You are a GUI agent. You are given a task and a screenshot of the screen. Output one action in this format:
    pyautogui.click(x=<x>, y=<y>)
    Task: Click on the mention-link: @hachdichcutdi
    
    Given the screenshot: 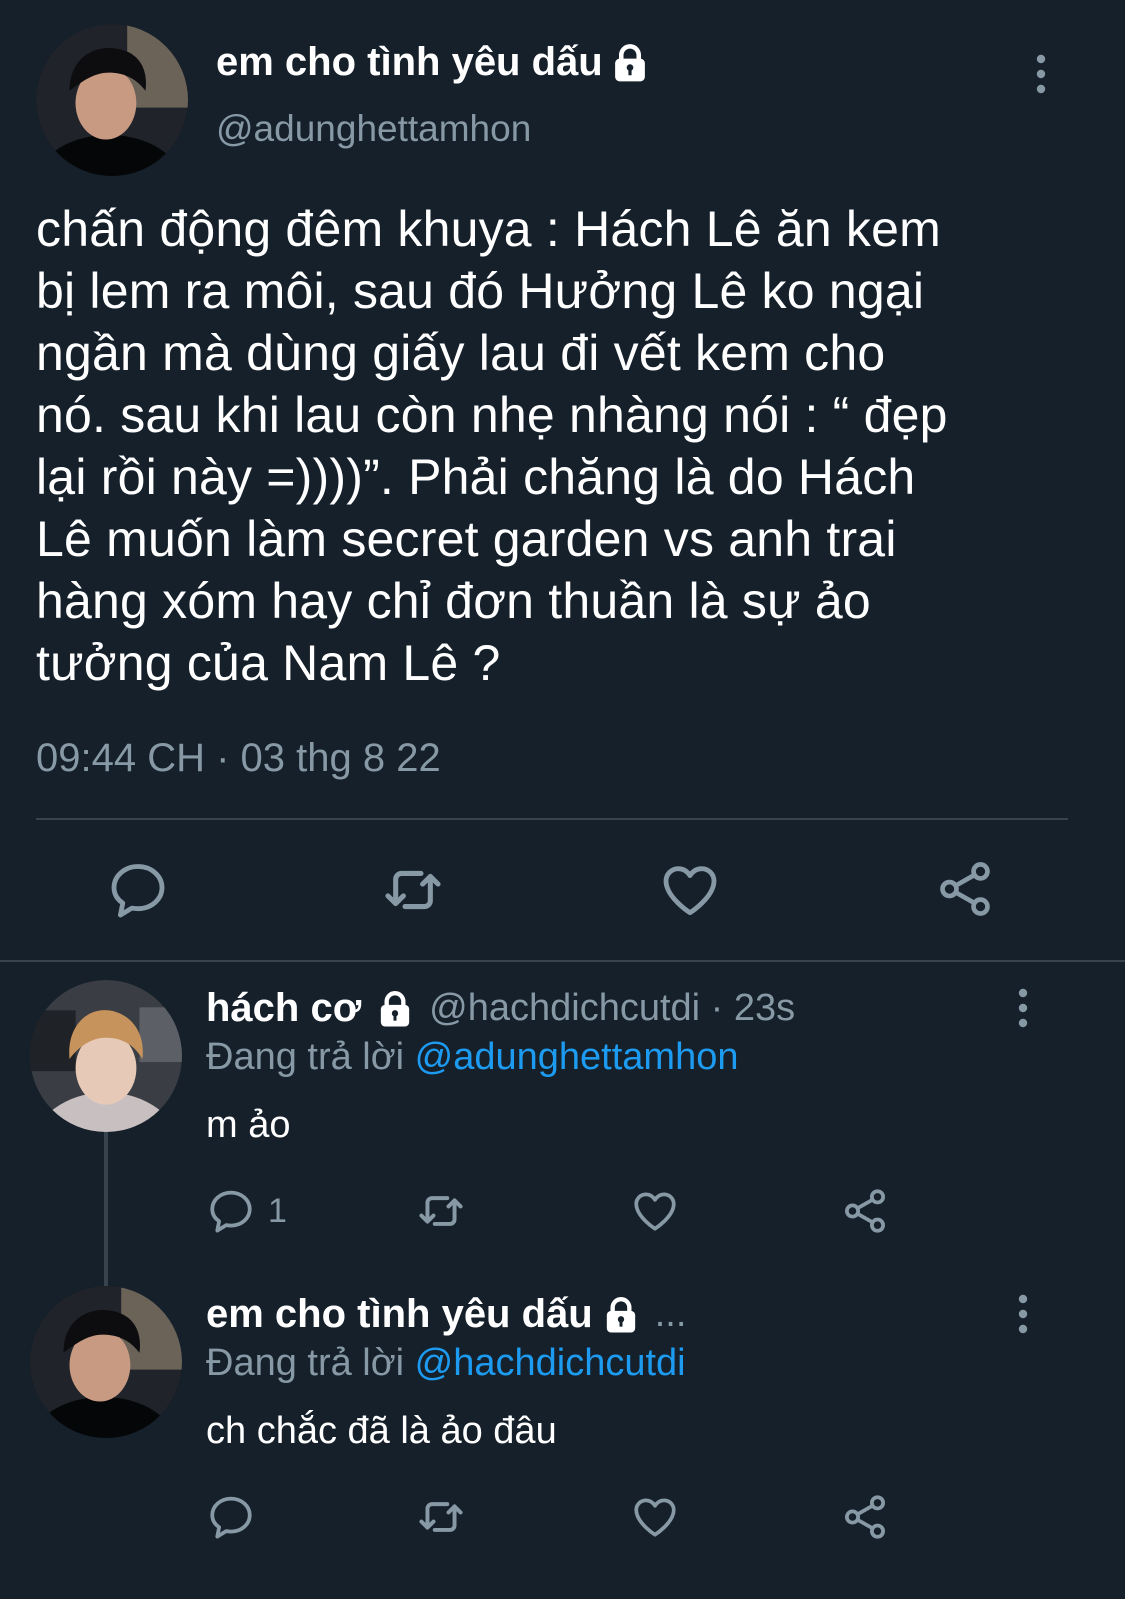 What is the action you would take?
    pyautogui.click(x=550, y=1363)
    